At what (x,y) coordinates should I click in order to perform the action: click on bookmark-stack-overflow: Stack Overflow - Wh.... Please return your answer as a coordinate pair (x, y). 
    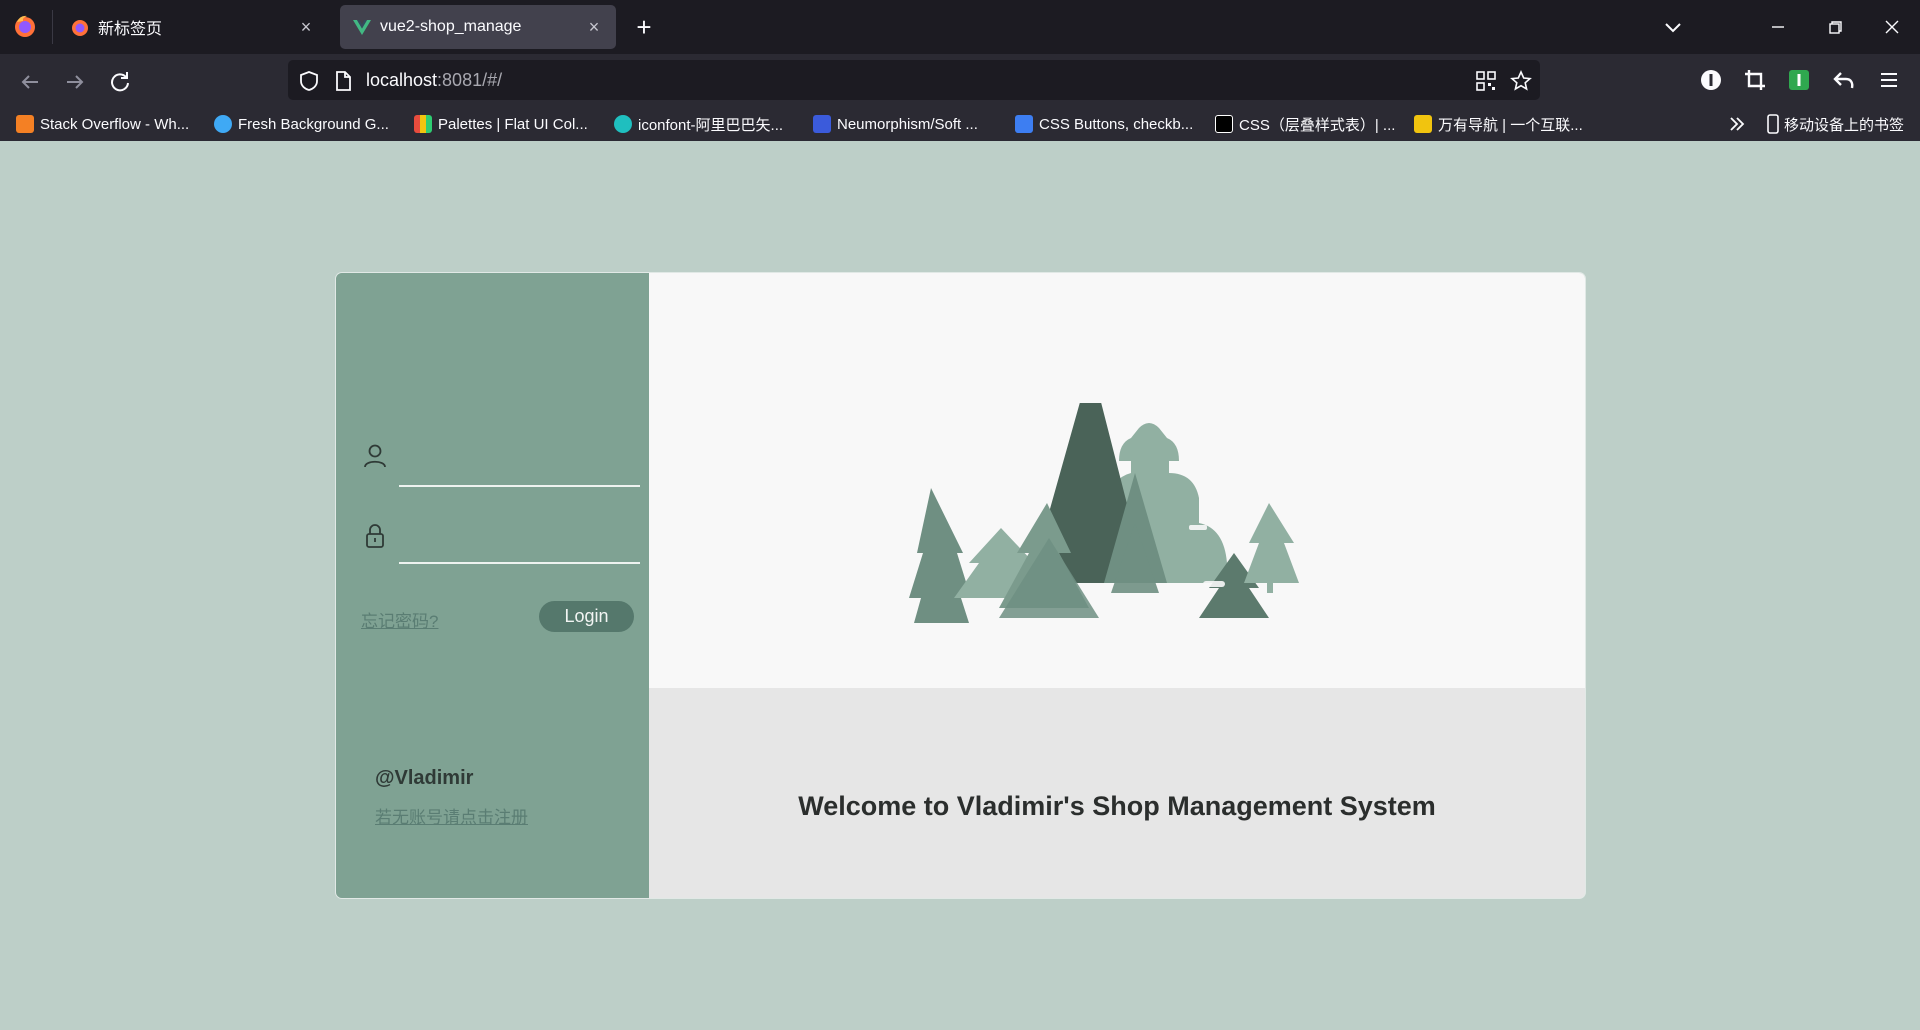
    Looking at the image, I should click on (102, 124).